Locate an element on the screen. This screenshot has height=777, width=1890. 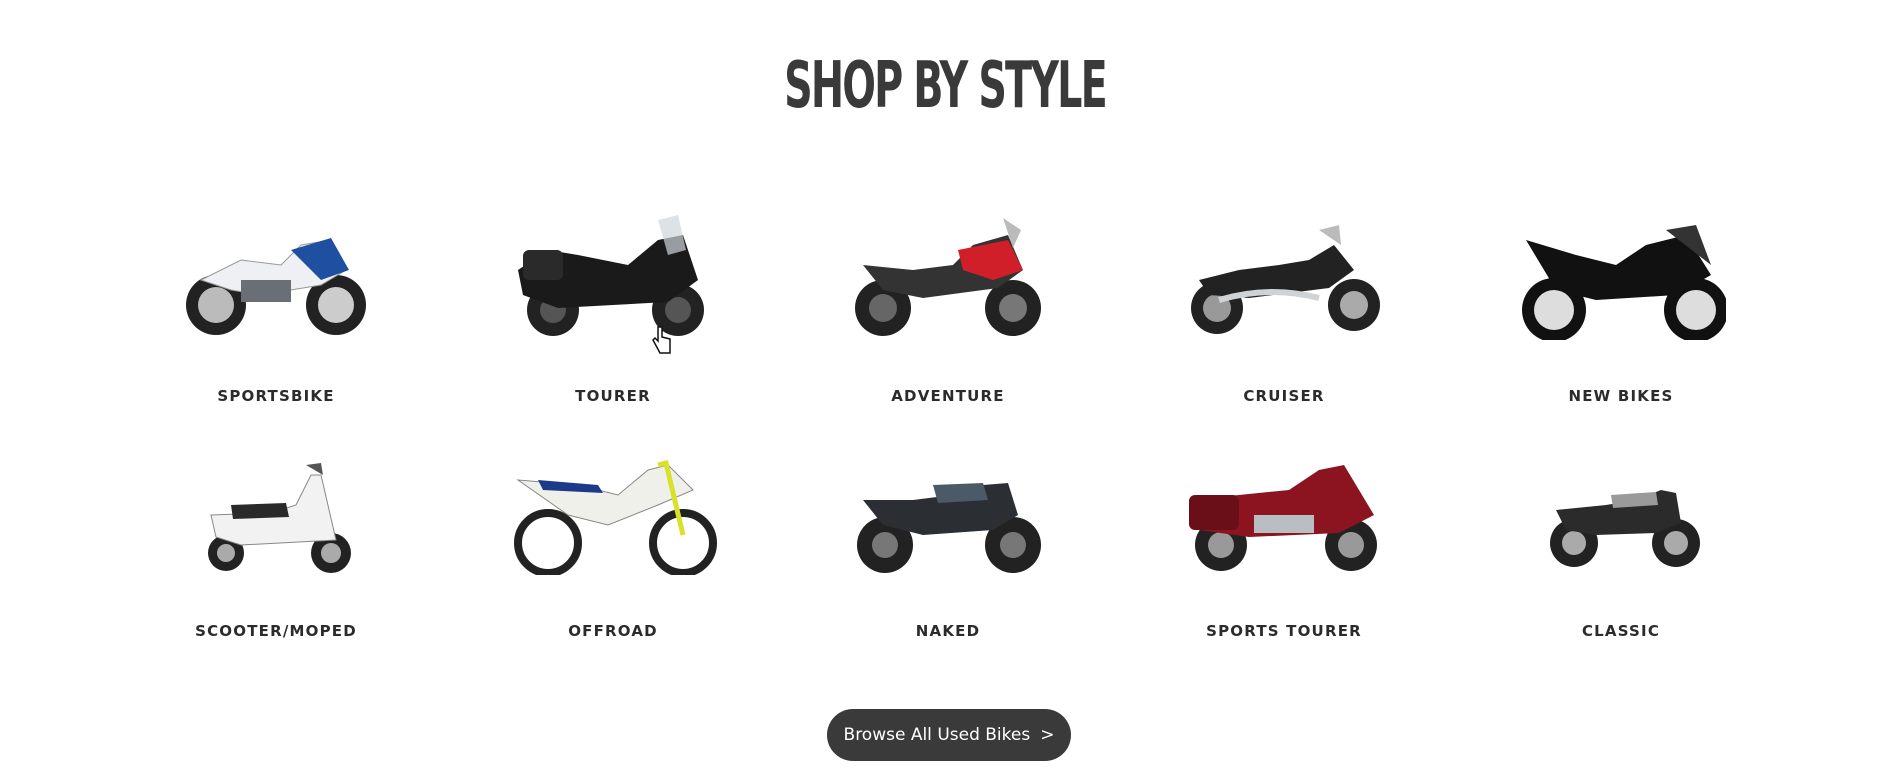
style-label: CLASSIC is located at coordinates (1621, 631).